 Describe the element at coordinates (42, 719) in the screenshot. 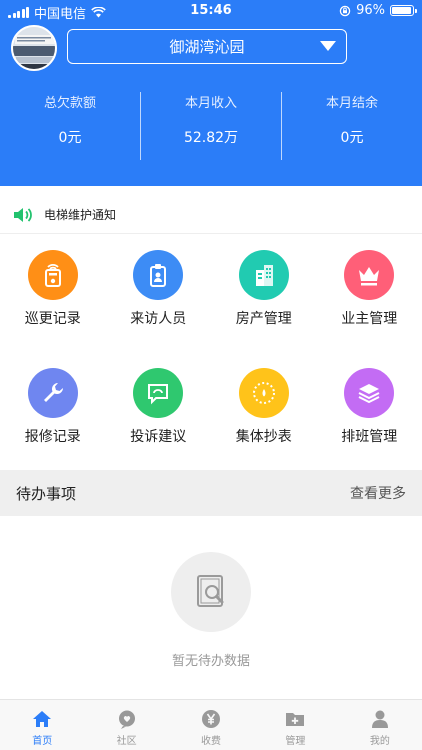

I see `home-icon` at that location.